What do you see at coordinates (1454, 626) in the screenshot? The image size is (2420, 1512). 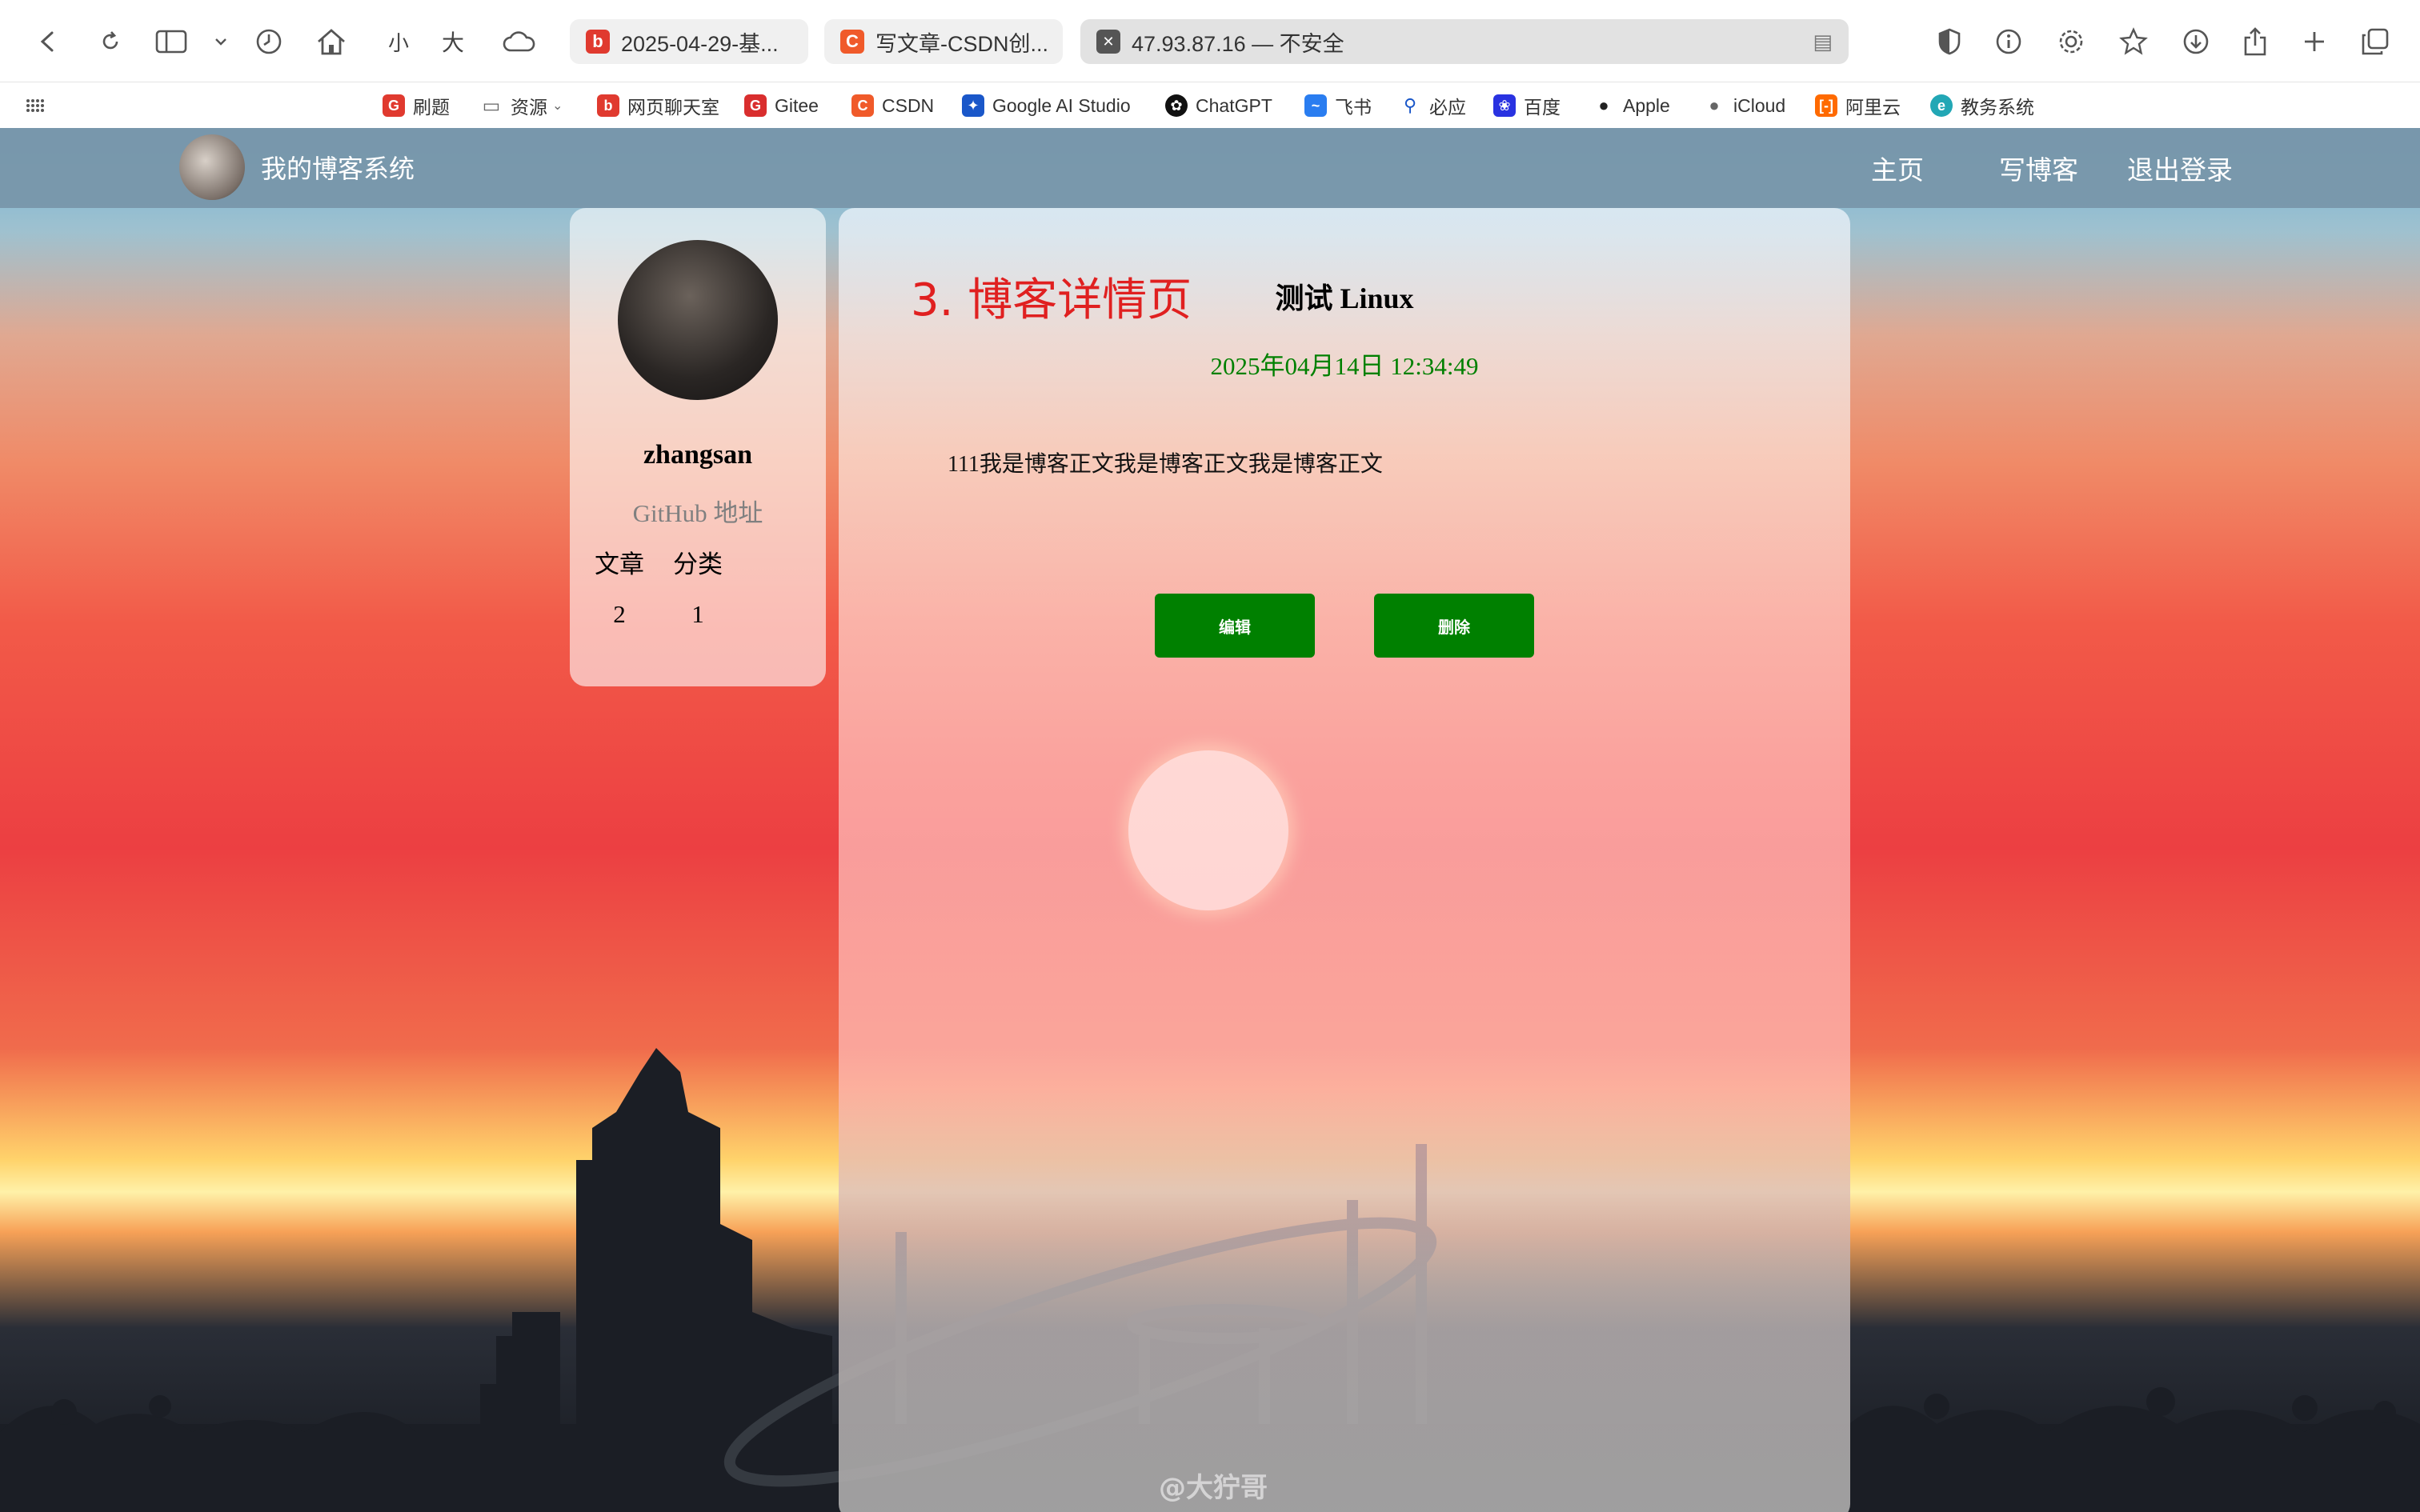 I see `delete-button: 删除` at bounding box center [1454, 626].